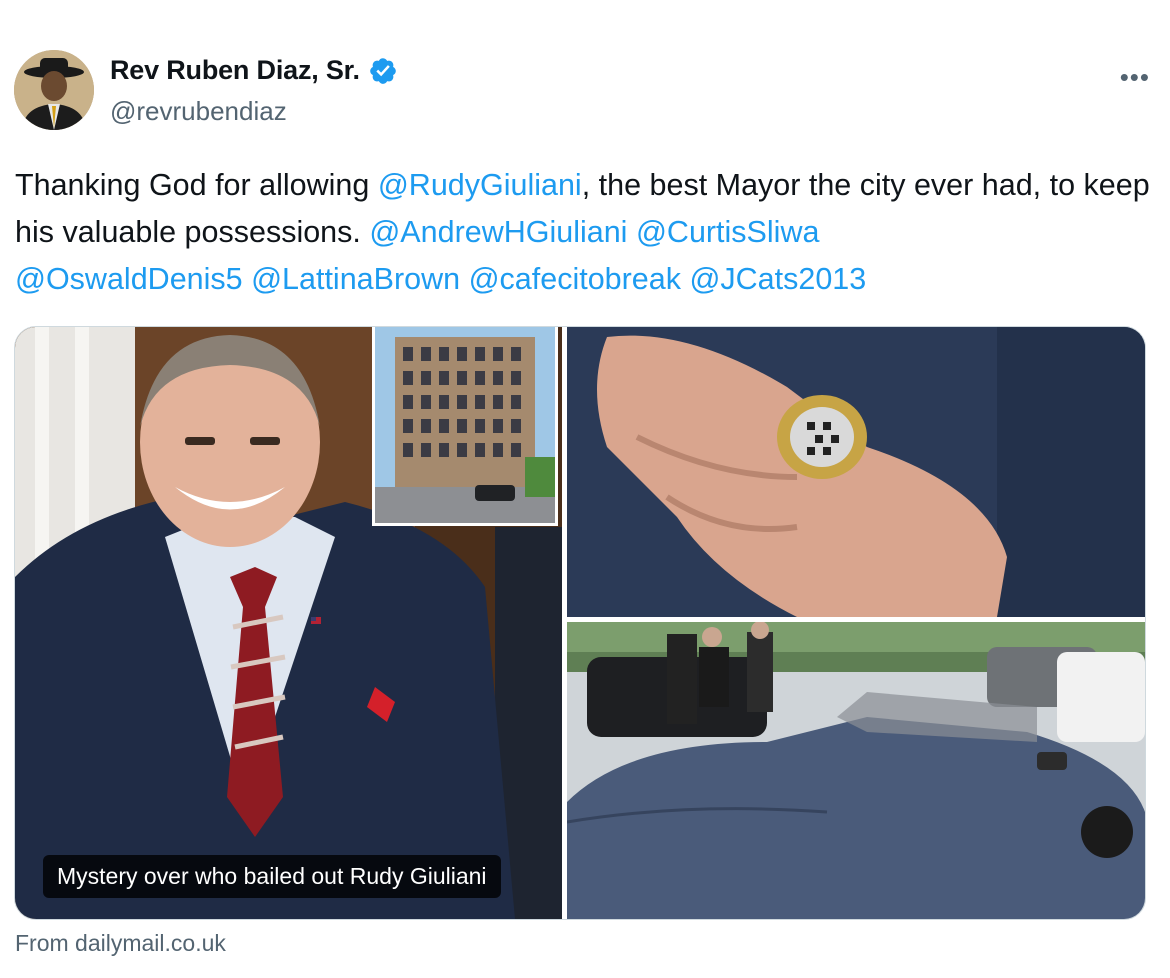 This screenshot has height=978, width=1170. What do you see at coordinates (777, 279) in the screenshot?
I see `mention-link: @JCats2013` at bounding box center [777, 279].